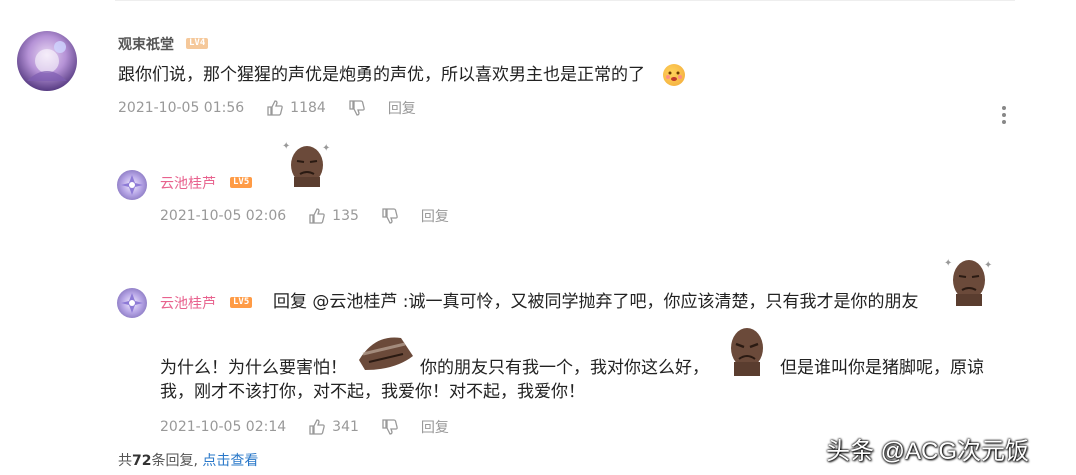 The height and width of the screenshot is (475, 1076). Describe the element at coordinates (304, 216) in the screenshot. I see `comment-meta: 2021-10-05 02:06 135 回复` at that location.